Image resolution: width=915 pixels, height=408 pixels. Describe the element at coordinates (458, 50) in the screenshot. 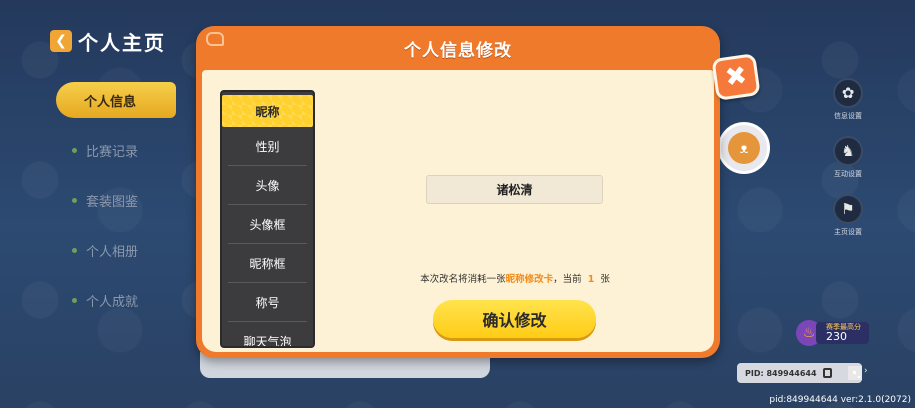

I see `modal-title: 个人信息修改` at that location.